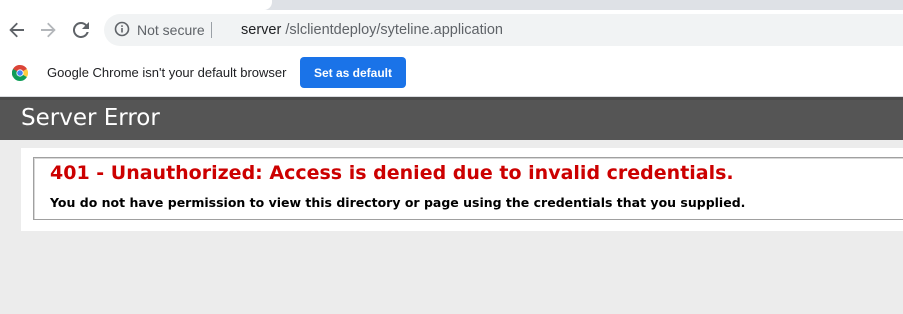  I want to click on security-status-label: Not secure, so click(171, 30).